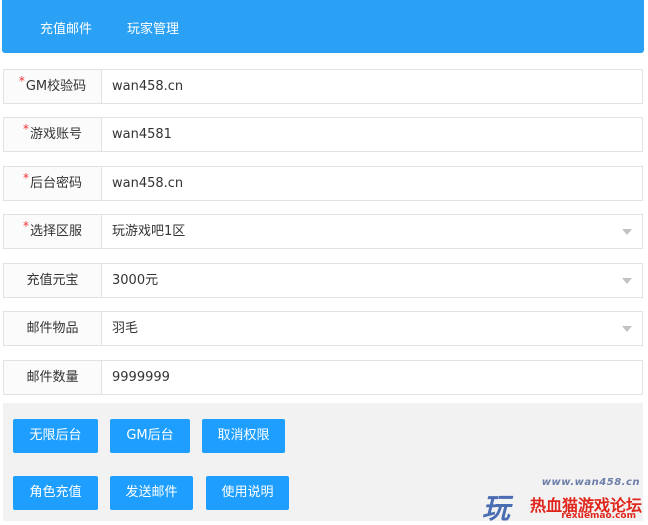 This screenshot has width=648, height=525. Describe the element at coordinates (151, 493) in the screenshot. I see `send-mail-button: 发送邮件` at that location.